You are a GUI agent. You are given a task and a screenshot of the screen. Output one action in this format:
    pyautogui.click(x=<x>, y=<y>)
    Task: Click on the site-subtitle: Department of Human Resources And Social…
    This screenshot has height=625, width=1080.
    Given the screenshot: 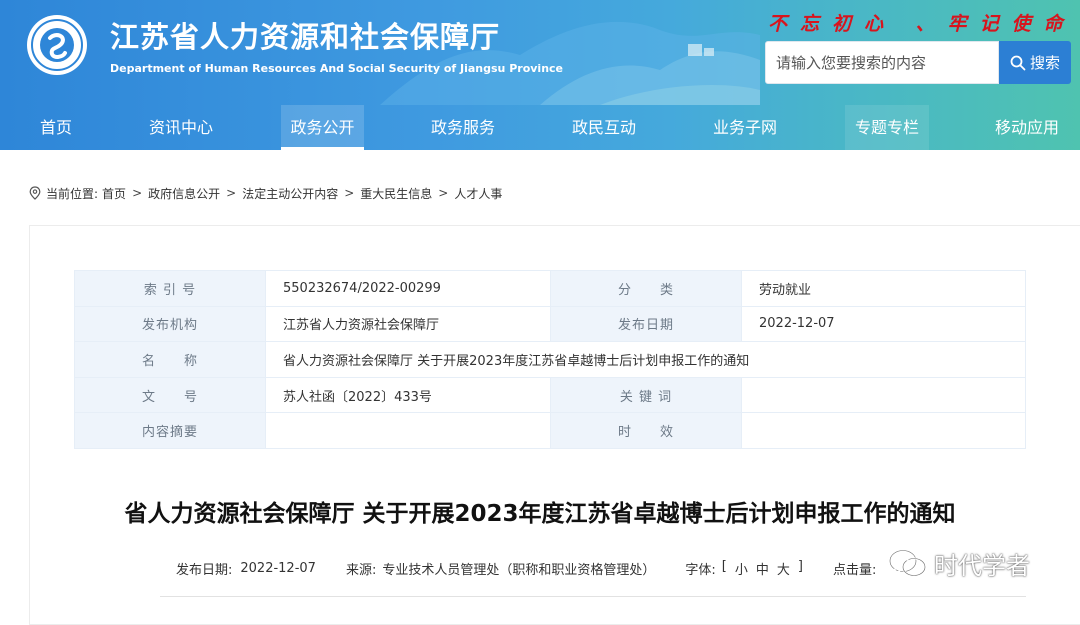 What is the action you would take?
    pyautogui.click(x=337, y=68)
    